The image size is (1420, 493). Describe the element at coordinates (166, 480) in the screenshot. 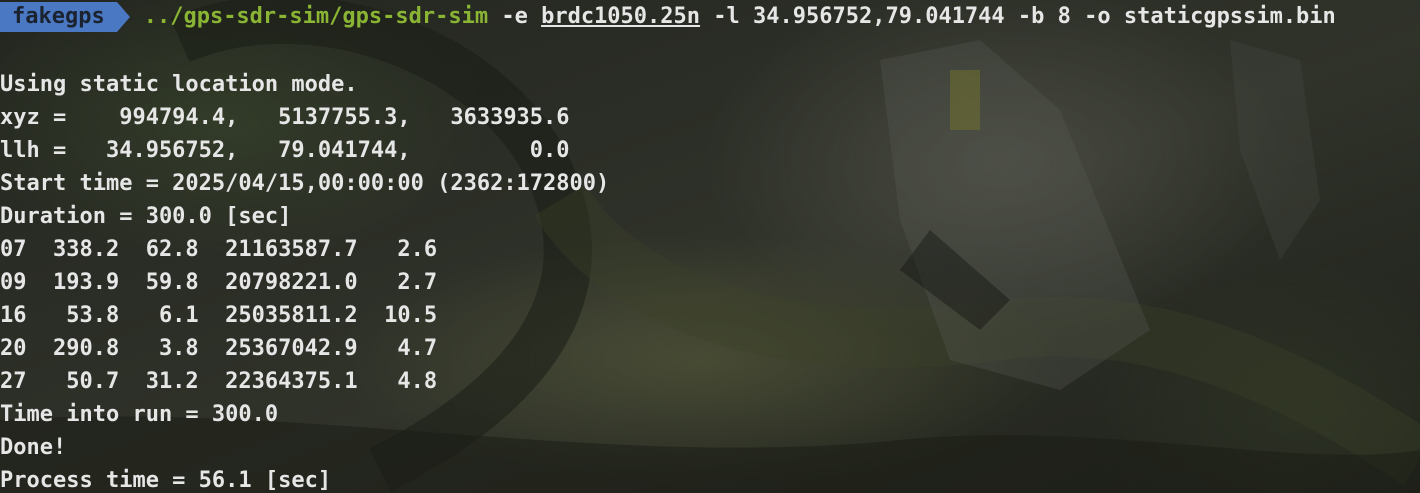

I see `output-line: Process time = 56.1 [sec]` at that location.